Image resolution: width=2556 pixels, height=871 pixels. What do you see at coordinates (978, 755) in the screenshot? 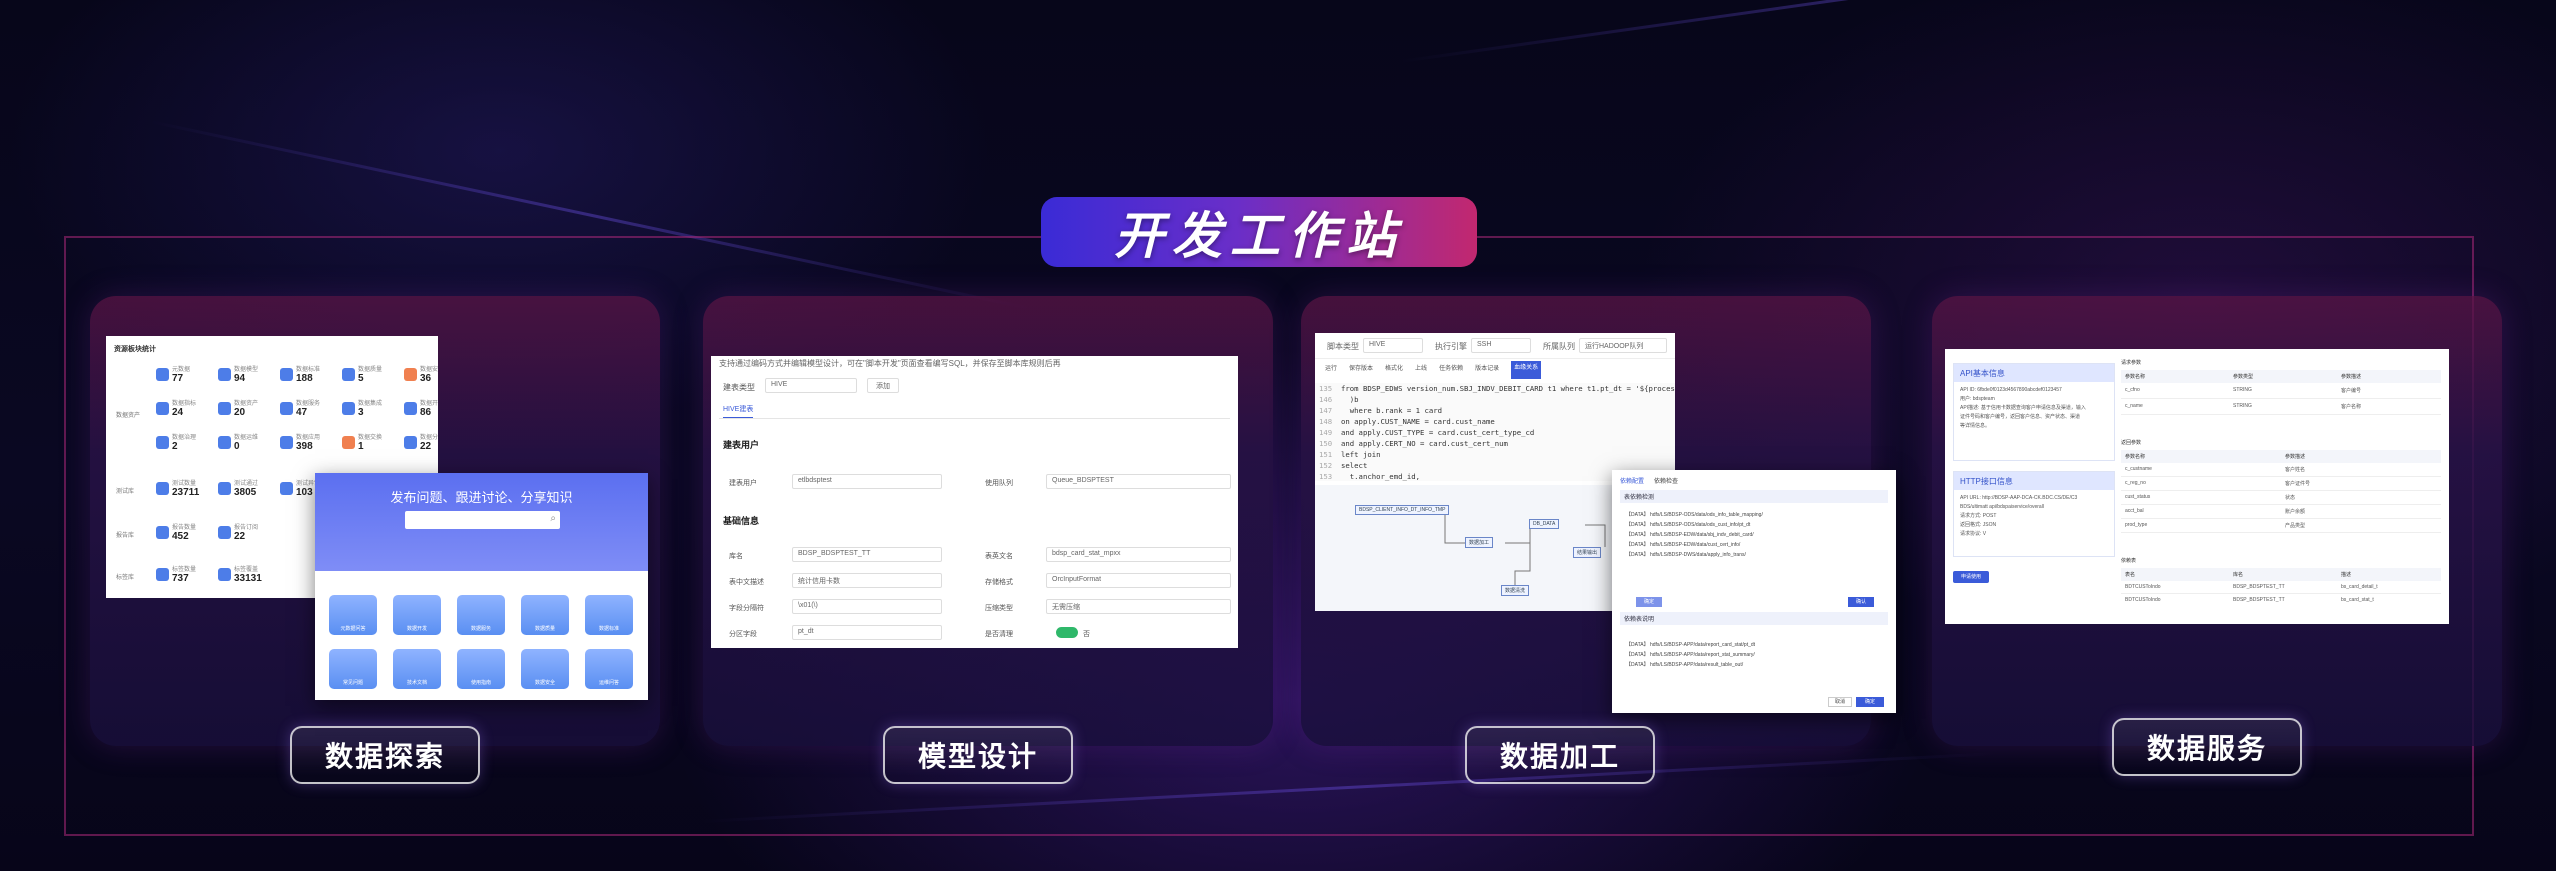
I see `card-label-model: 模型设计` at bounding box center [978, 755].